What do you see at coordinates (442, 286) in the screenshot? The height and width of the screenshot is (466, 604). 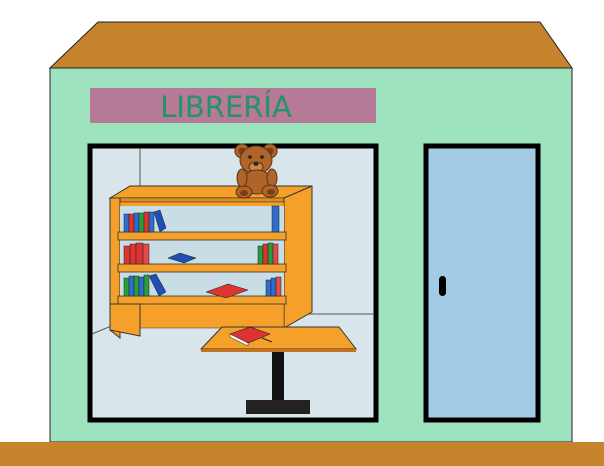 I see `door-handle` at bounding box center [442, 286].